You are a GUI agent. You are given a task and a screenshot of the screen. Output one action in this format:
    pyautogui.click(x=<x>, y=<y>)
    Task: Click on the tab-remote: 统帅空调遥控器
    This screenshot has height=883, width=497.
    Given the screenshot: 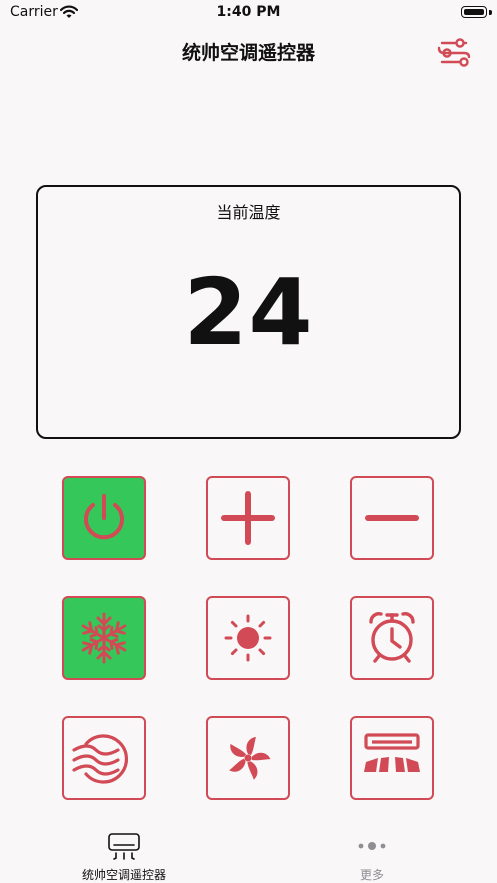 What is the action you would take?
    pyautogui.click(x=124, y=854)
    